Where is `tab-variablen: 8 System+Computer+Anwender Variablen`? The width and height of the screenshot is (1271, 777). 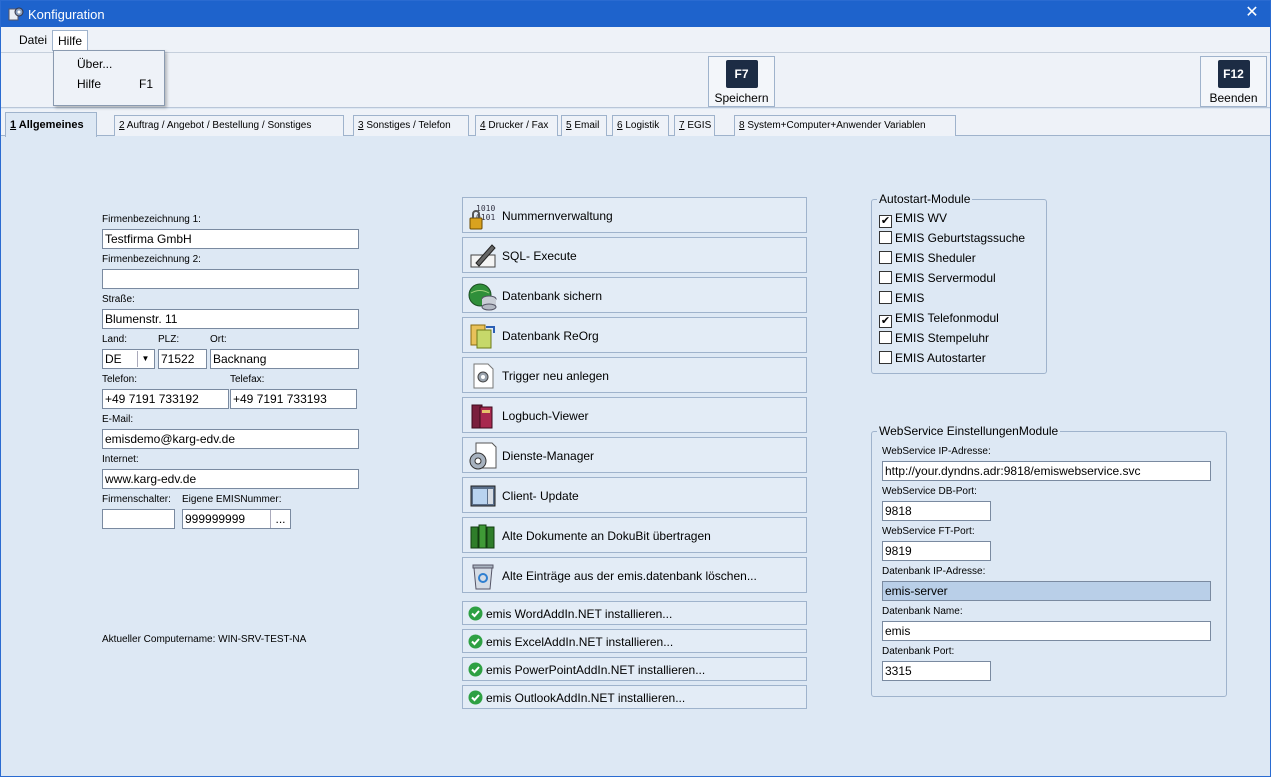 tab-variablen: 8 System+Computer+Anwender Variablen is located at coordinates (845, 125).